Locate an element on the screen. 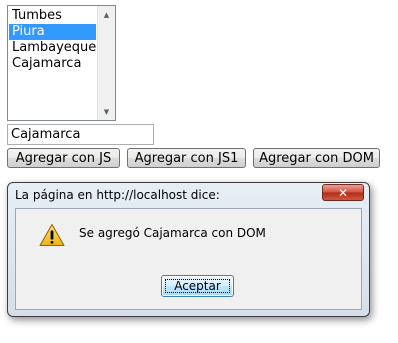  province-listbox: Tumbes Piura Lambayeque Cajamarca ▲ ▼ is located at coordinates (61, 63).